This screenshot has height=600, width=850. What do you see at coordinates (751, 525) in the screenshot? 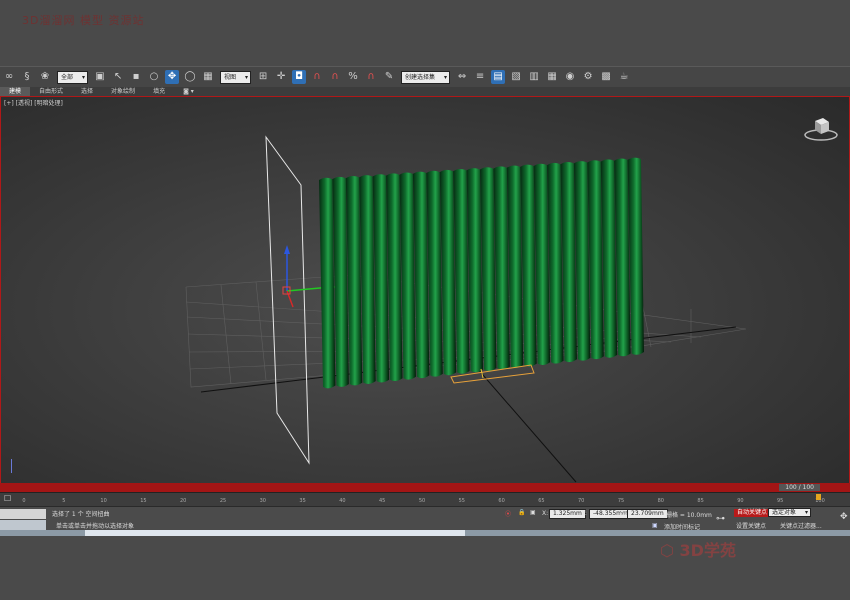
I see `set-key-button: 设置关键点` at bounding box center [751, 525].